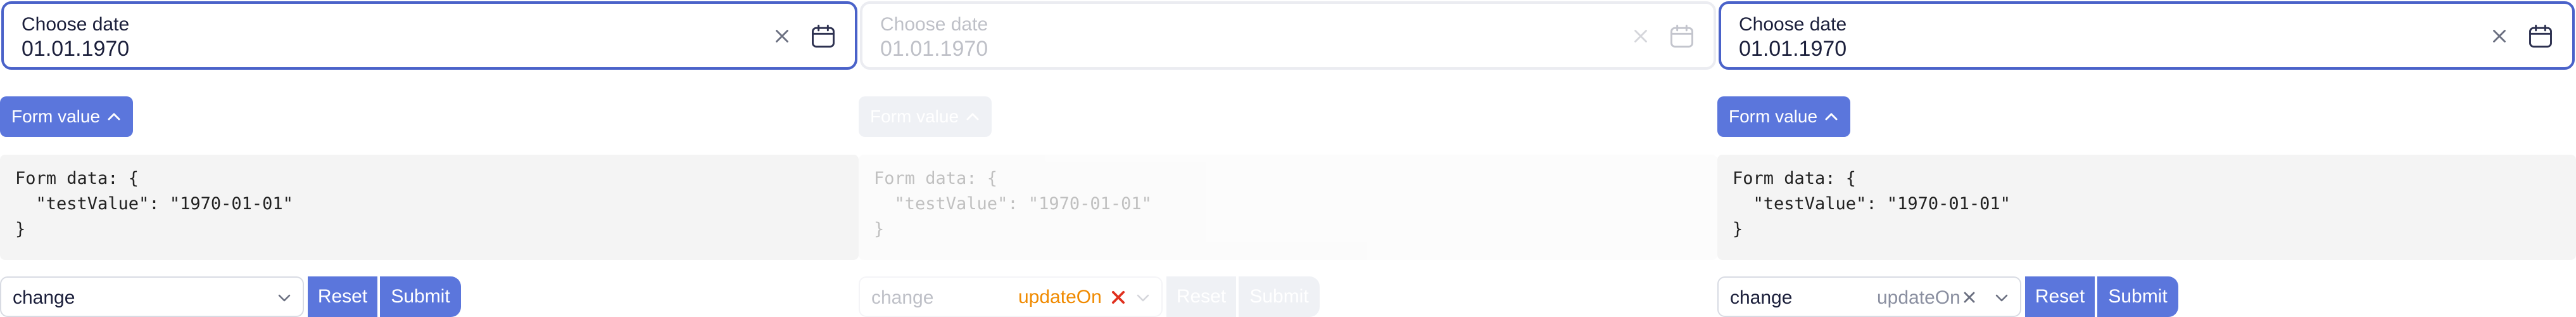 The height and width of the screenshot is (317, 2576). What do you see at coordinates (1060, 297) in the screenshot?
I see `update-on-chip-label: updateOn` at bounding box center [1060, 297].